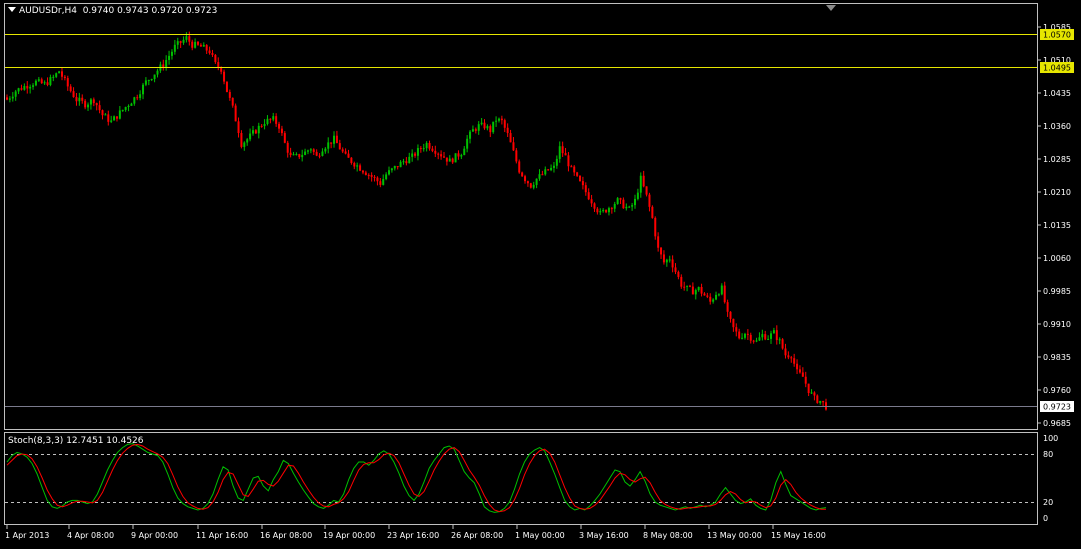 The width and height of the screenshot is (1081, 549). Describe the element at coordinates (98, 11) in the screenshot. I see `open-value: 0.9740` at that location.